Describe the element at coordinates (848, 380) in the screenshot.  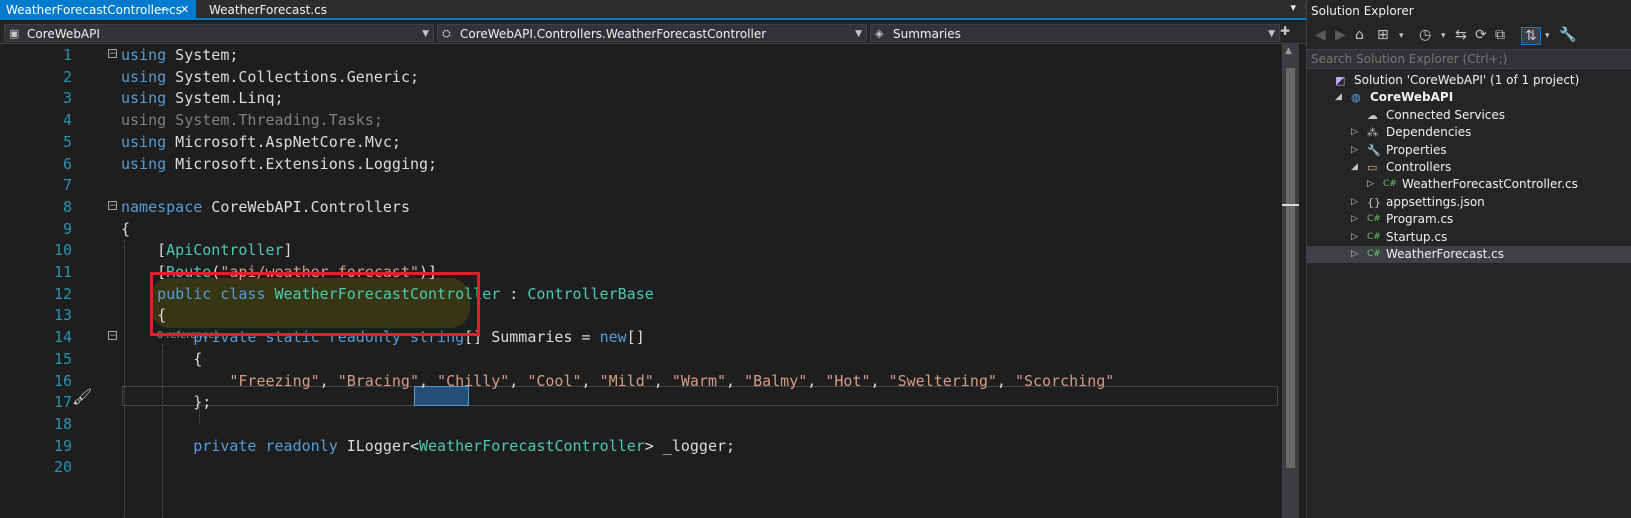
I see `code-token: "Hot"` at that location.